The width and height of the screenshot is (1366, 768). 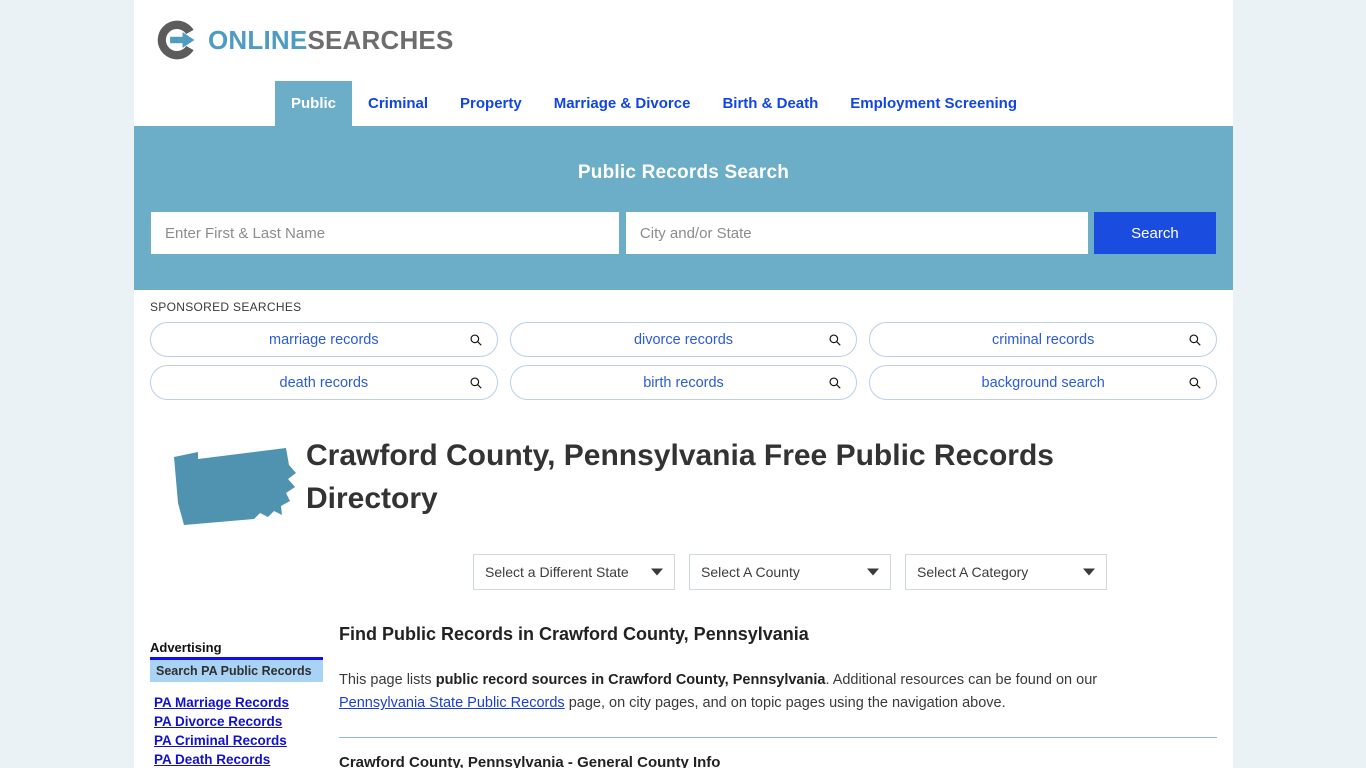 What do you see at coordinates (176, 40) in the screenshot?
I see `circle-arrow-right-icon` at bounding box center [176, 40].